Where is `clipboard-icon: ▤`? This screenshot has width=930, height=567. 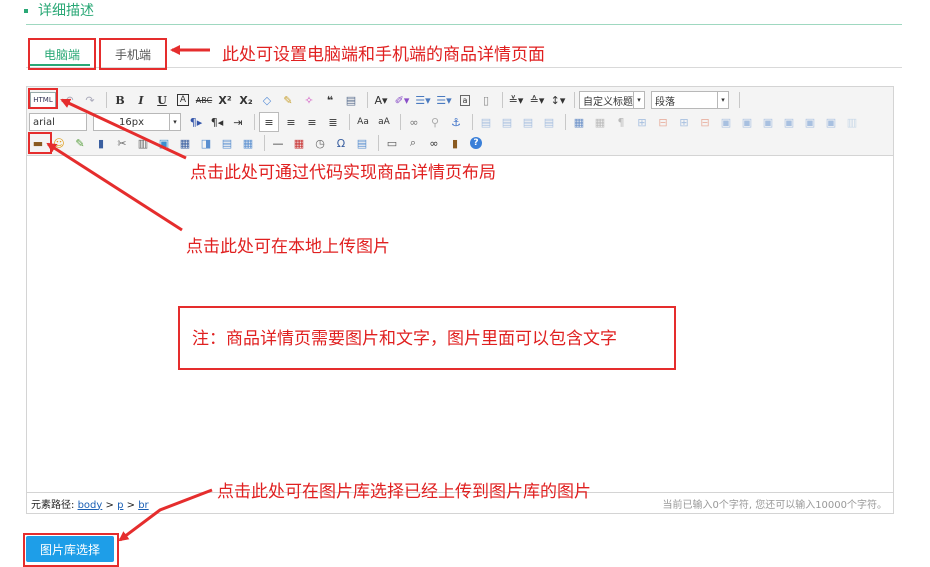
clipboard-icon: ▤ is located at coordinates (351, 100).